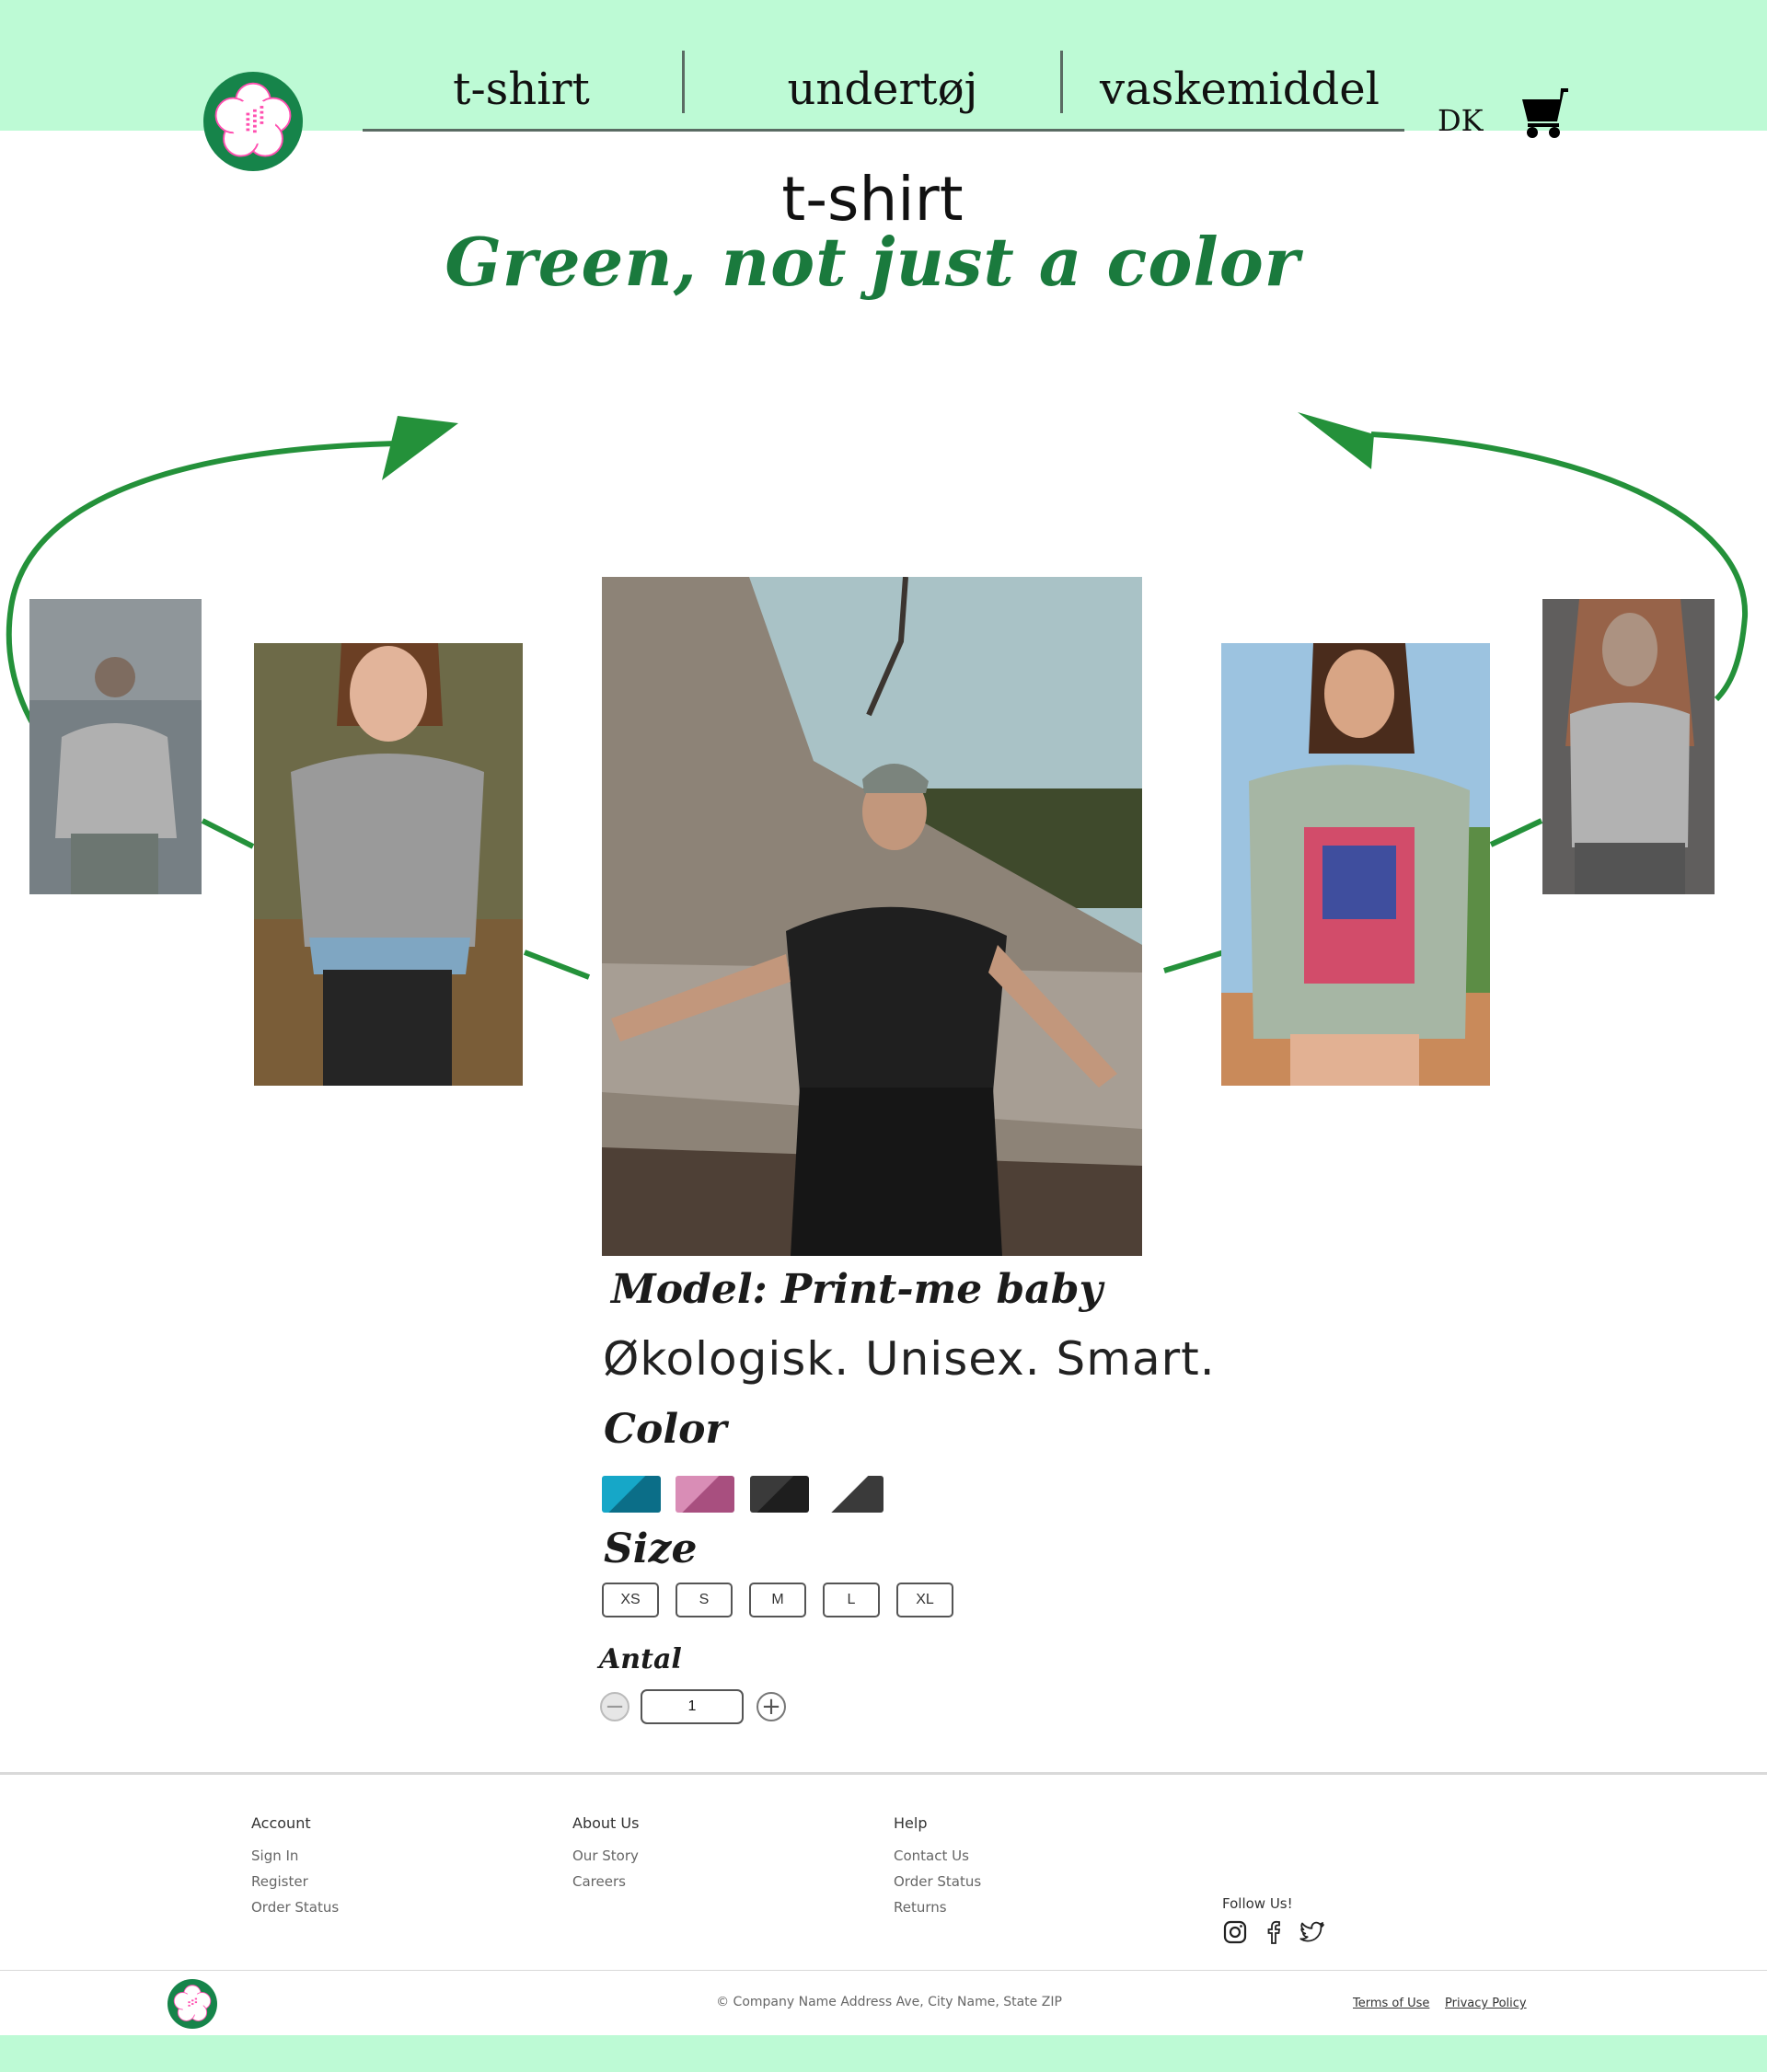 The width and height of the screenshot is (1767, 2072). I want to click on footer-link-order-status-help: Order Status, so click(937, 1881).